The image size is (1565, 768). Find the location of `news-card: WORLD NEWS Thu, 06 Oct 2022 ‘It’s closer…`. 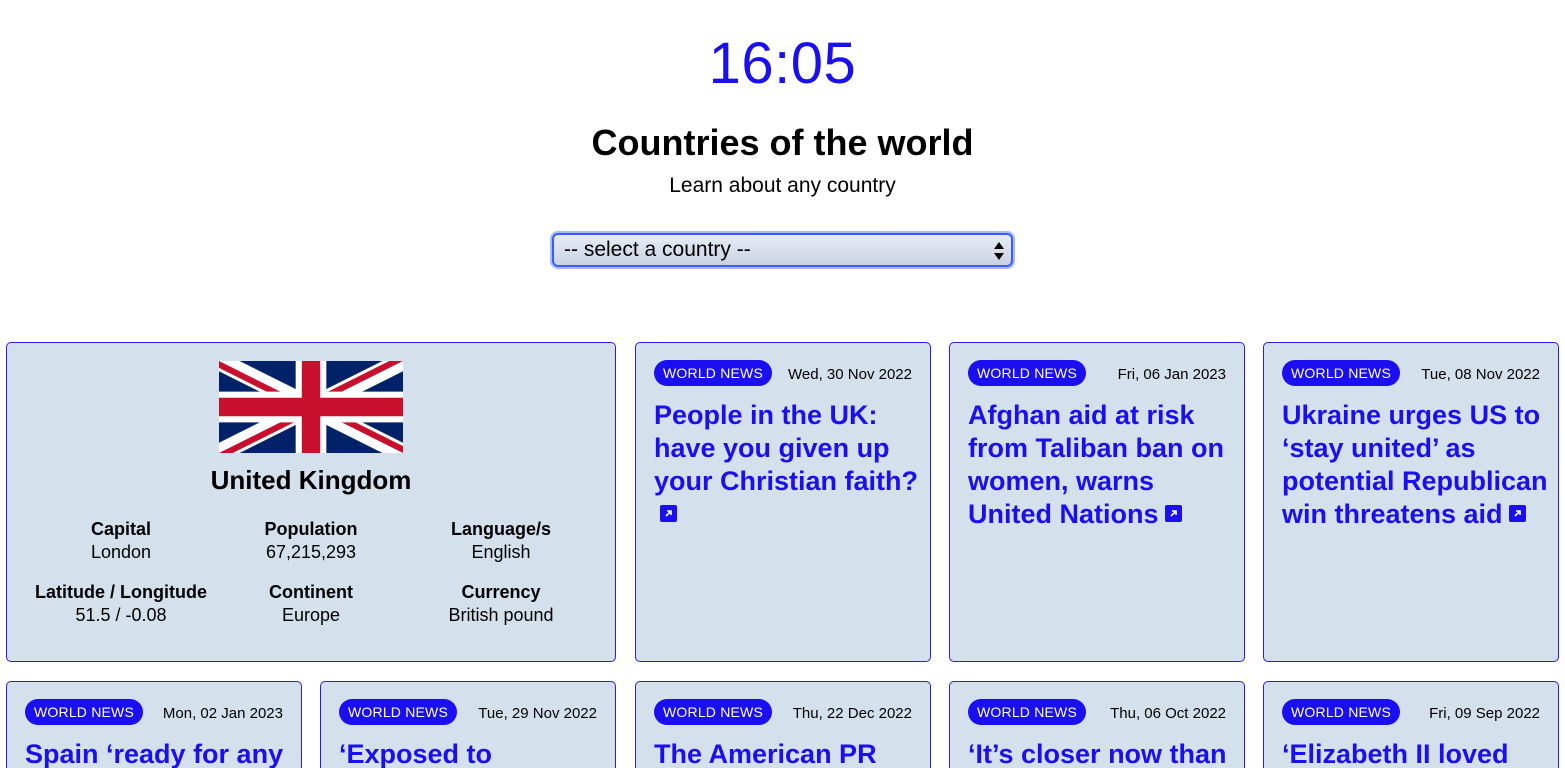

news-card: WORLD NEWS Thu, 06 Oct 2022 ‘It’s closer… is located at coordinates (1097, 724).